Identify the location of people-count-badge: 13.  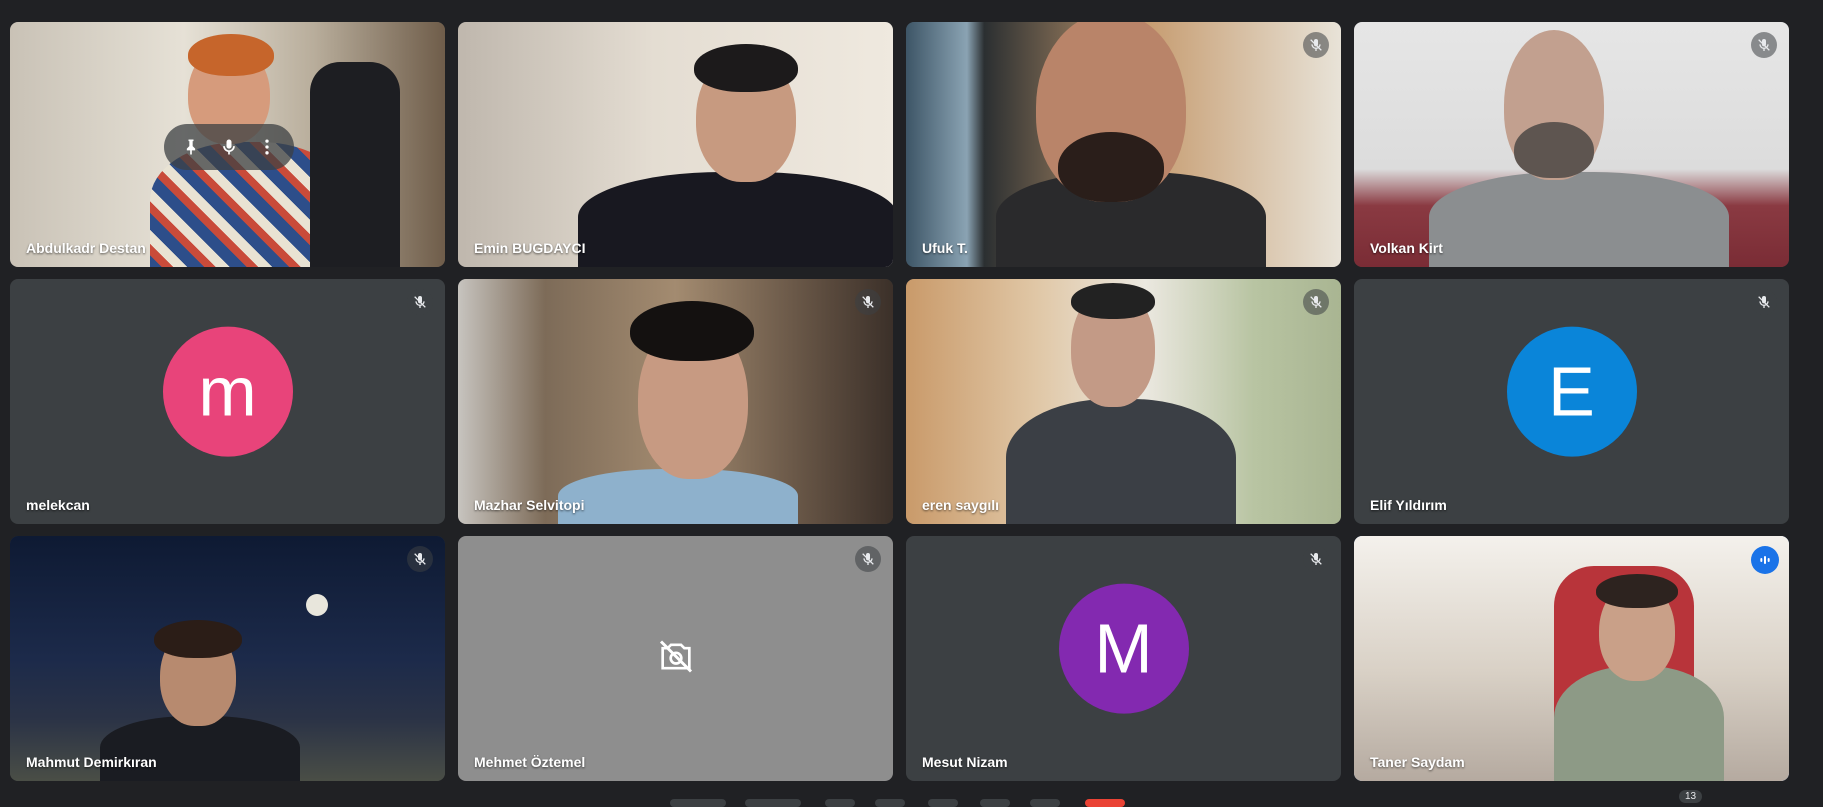
(1691, 796).